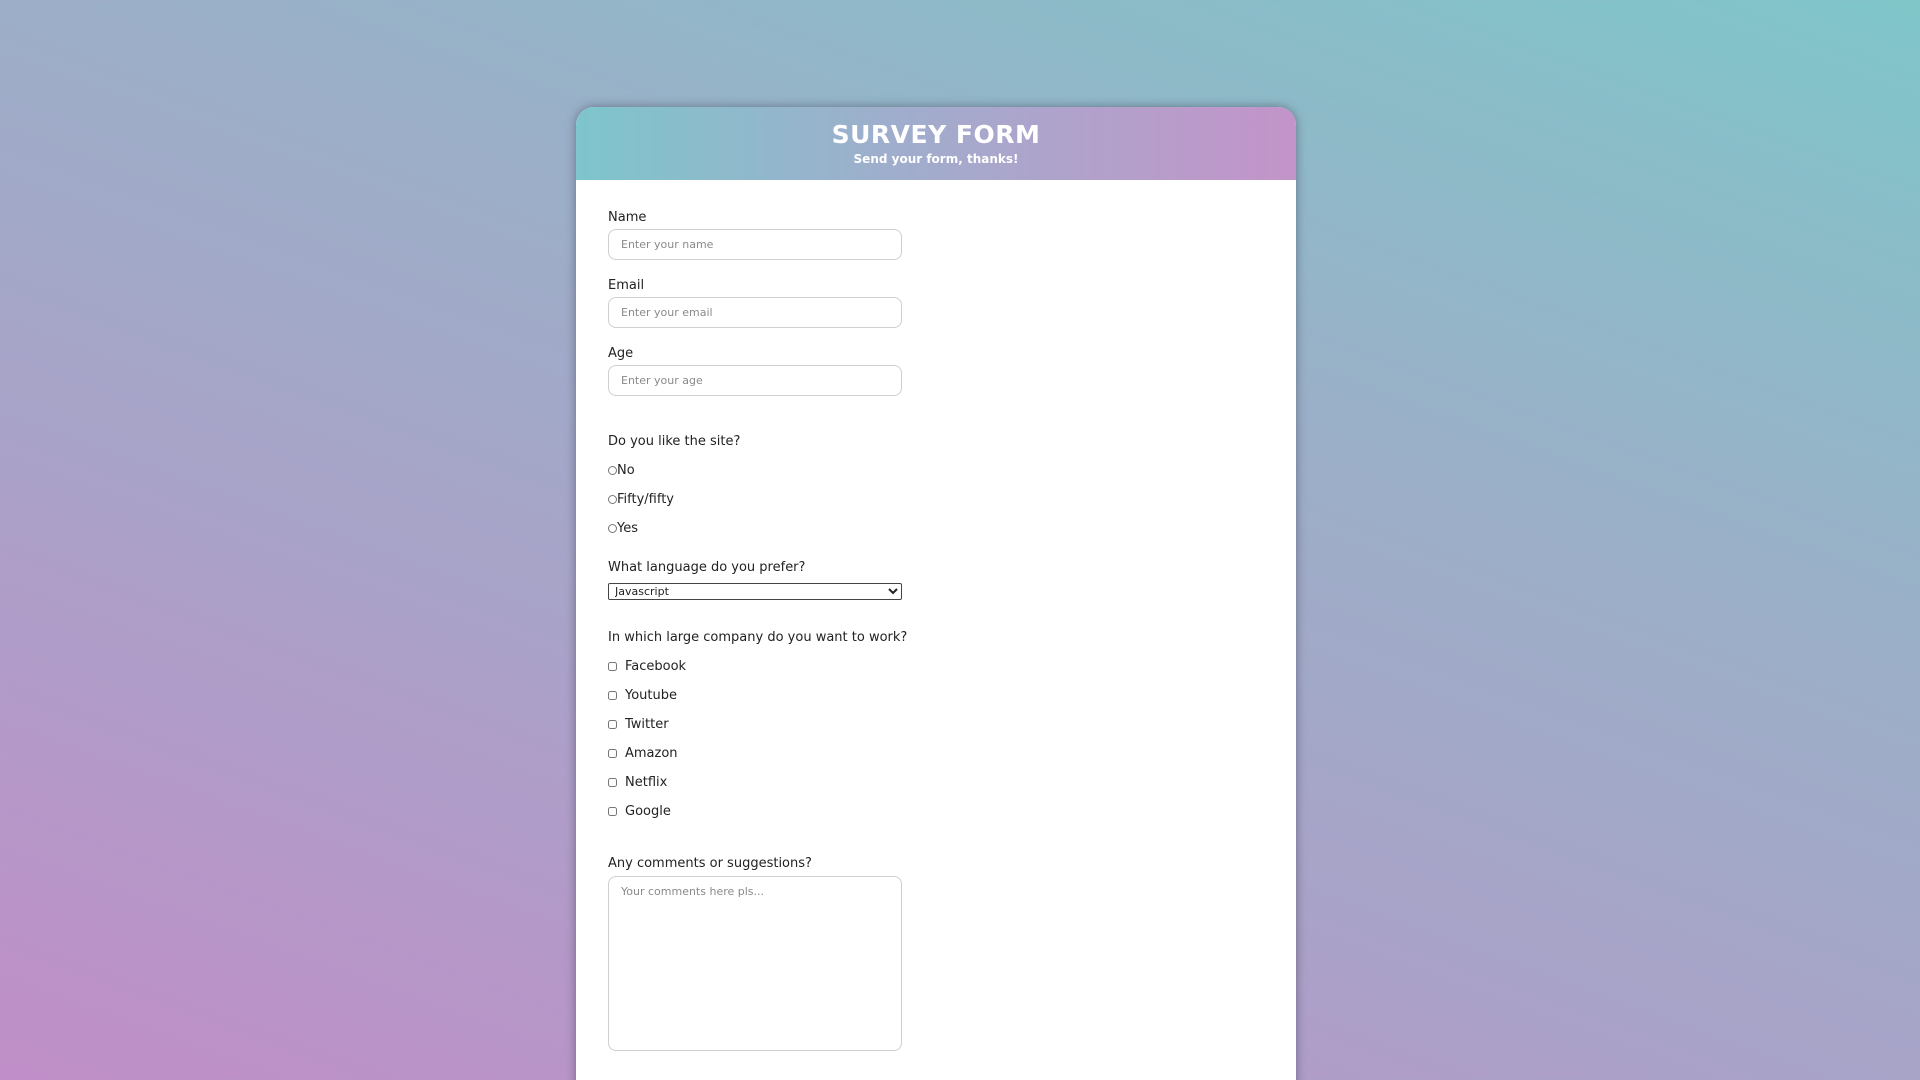  What do you see at coordinates (755, 591) in the screenshot?
I see `language-select: Javascript` at bounding box center [755, 591].